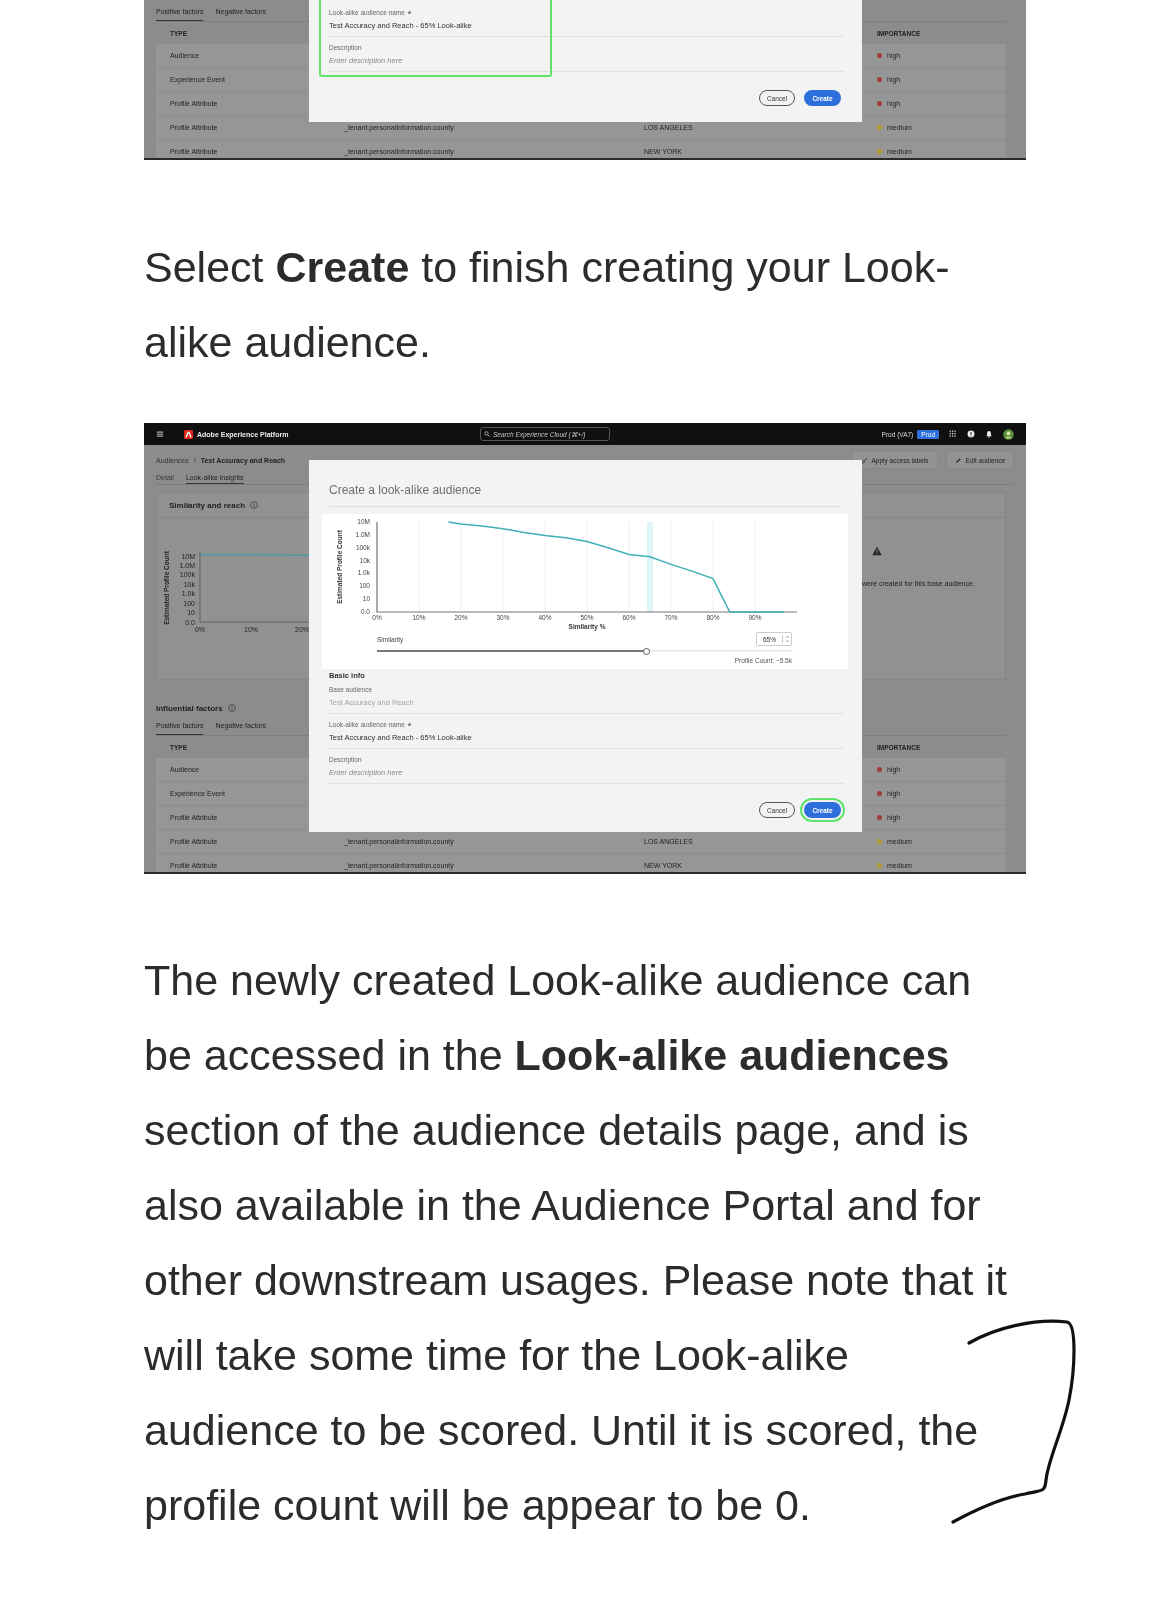 The width and height of the screenshot is (1170, 1602). Describe the element at coordinates (189, 708) in the screenshot. I see `section-title: Influential factors` at that location.